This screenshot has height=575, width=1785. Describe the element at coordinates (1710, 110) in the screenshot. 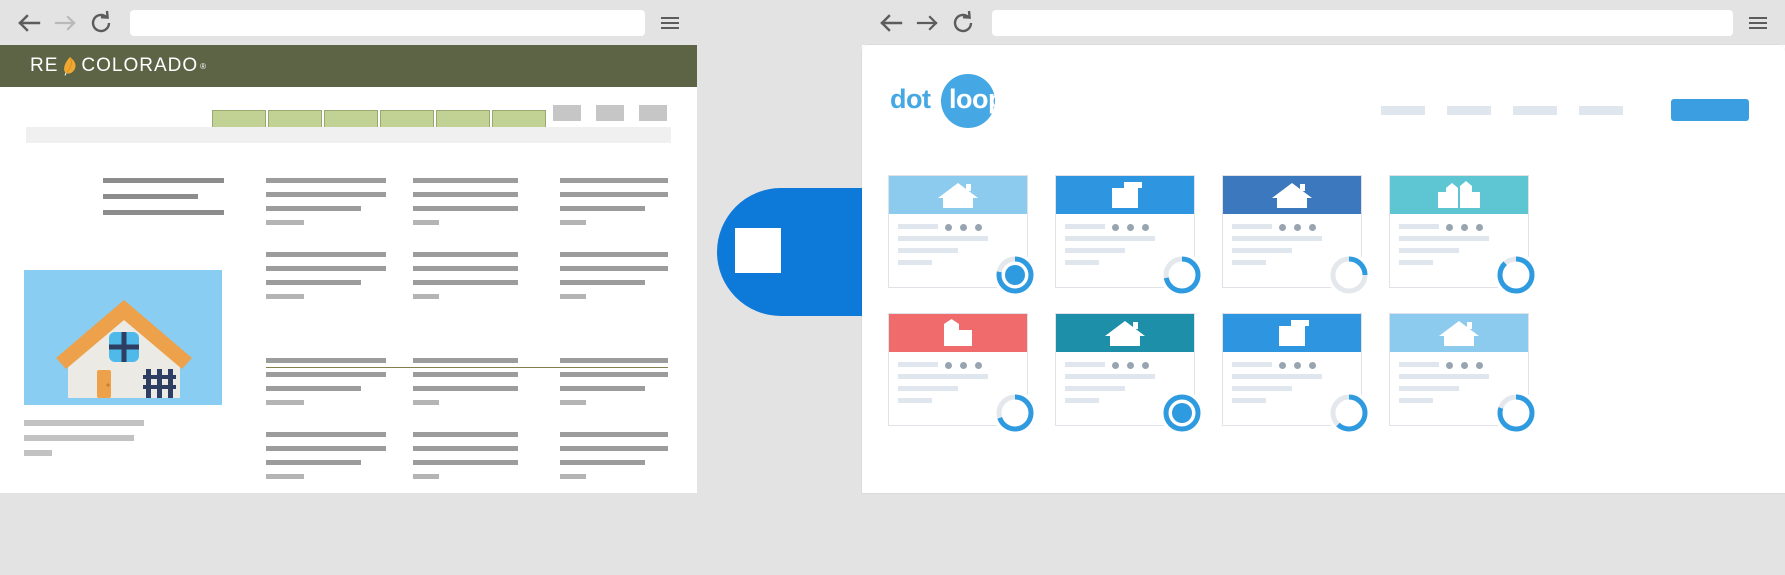

I see `dotloop-cta-button` at that location.